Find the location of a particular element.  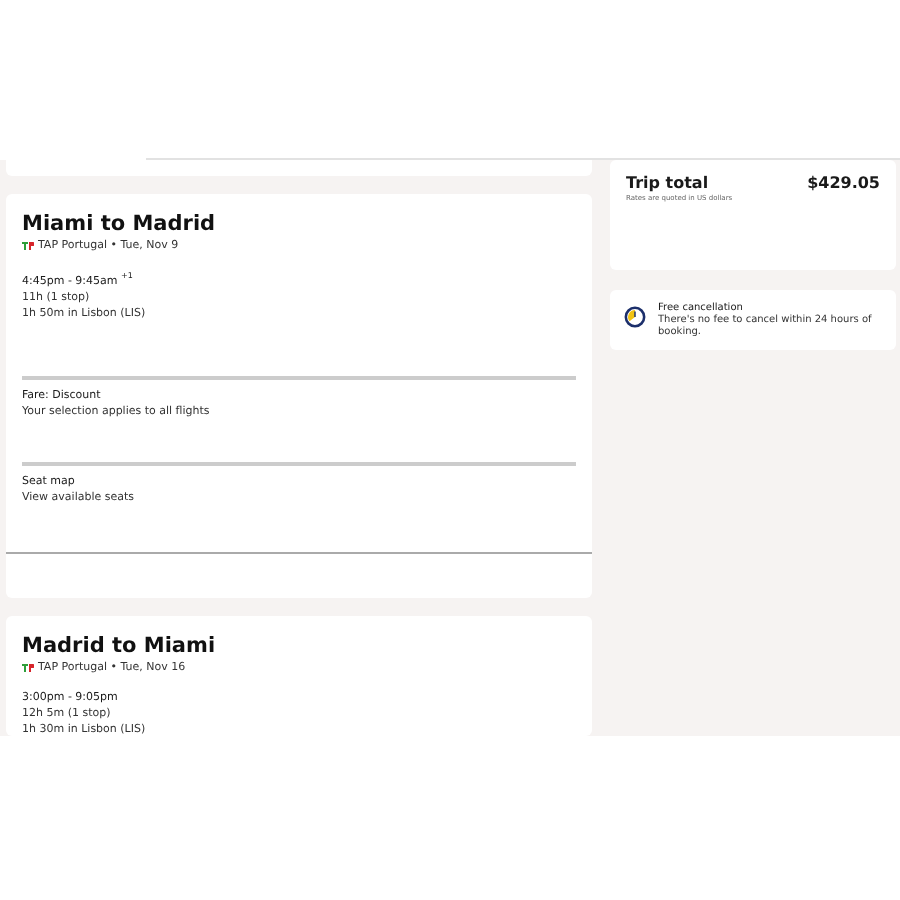

flight-title: Miami to Madrid is located at coordinates (120, 224).